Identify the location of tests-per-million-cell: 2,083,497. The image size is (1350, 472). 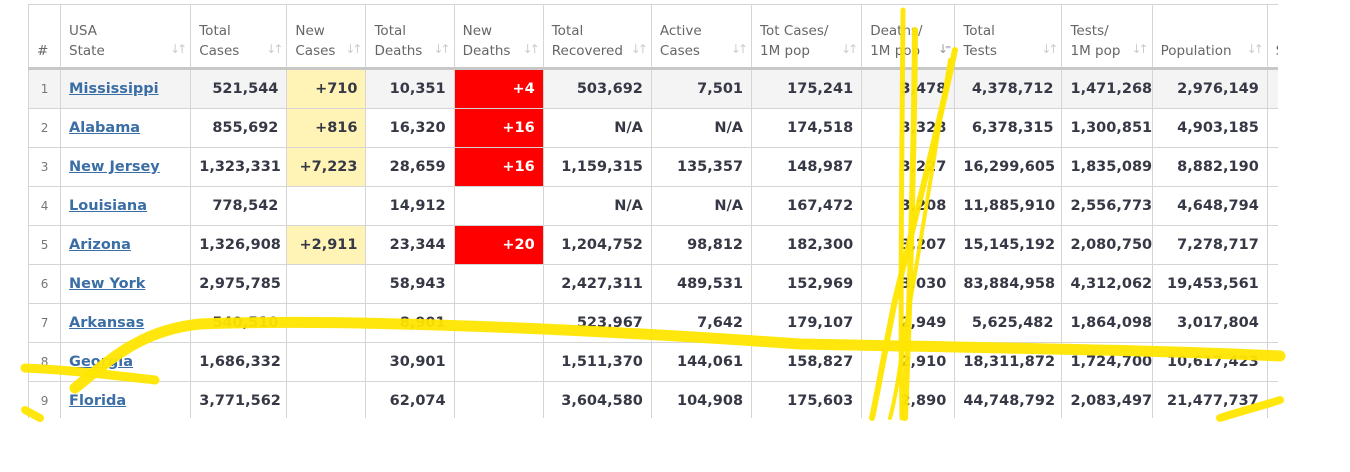
(1107, 399).